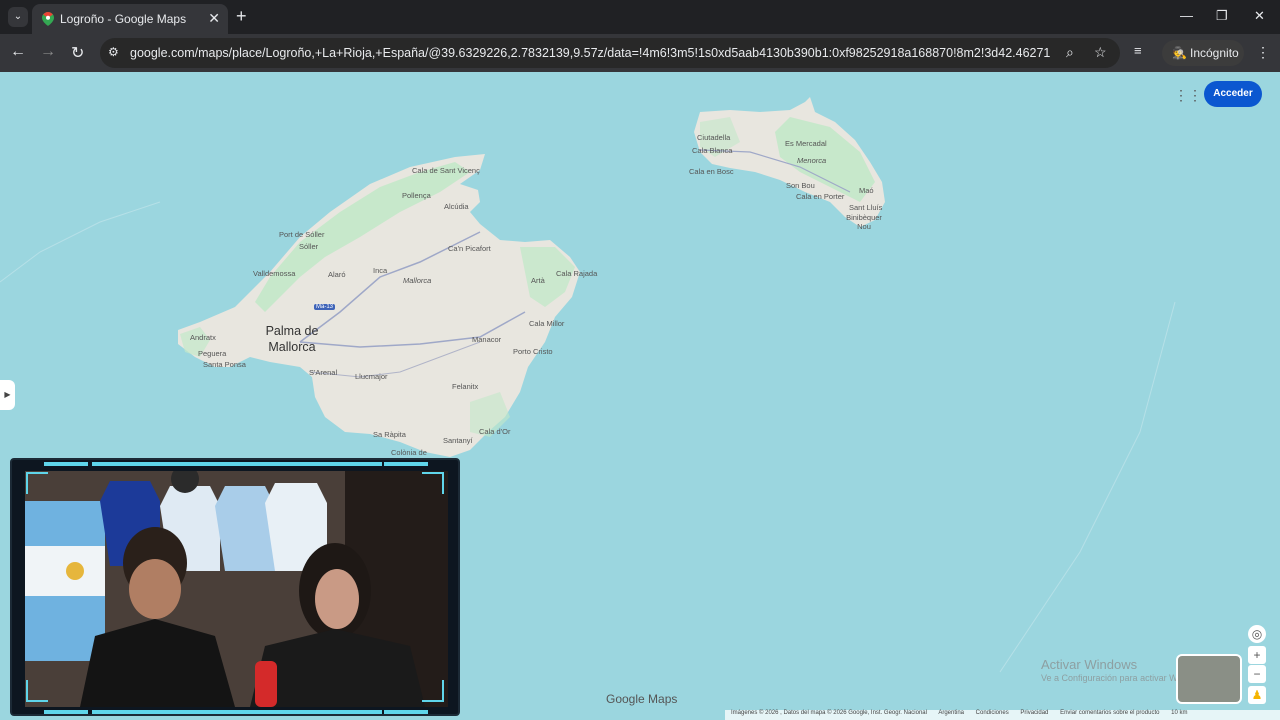 This screenshot has width=1280, height=720. I want to click on map-label: Cala de Sant Vicenç, so click(446, 170).